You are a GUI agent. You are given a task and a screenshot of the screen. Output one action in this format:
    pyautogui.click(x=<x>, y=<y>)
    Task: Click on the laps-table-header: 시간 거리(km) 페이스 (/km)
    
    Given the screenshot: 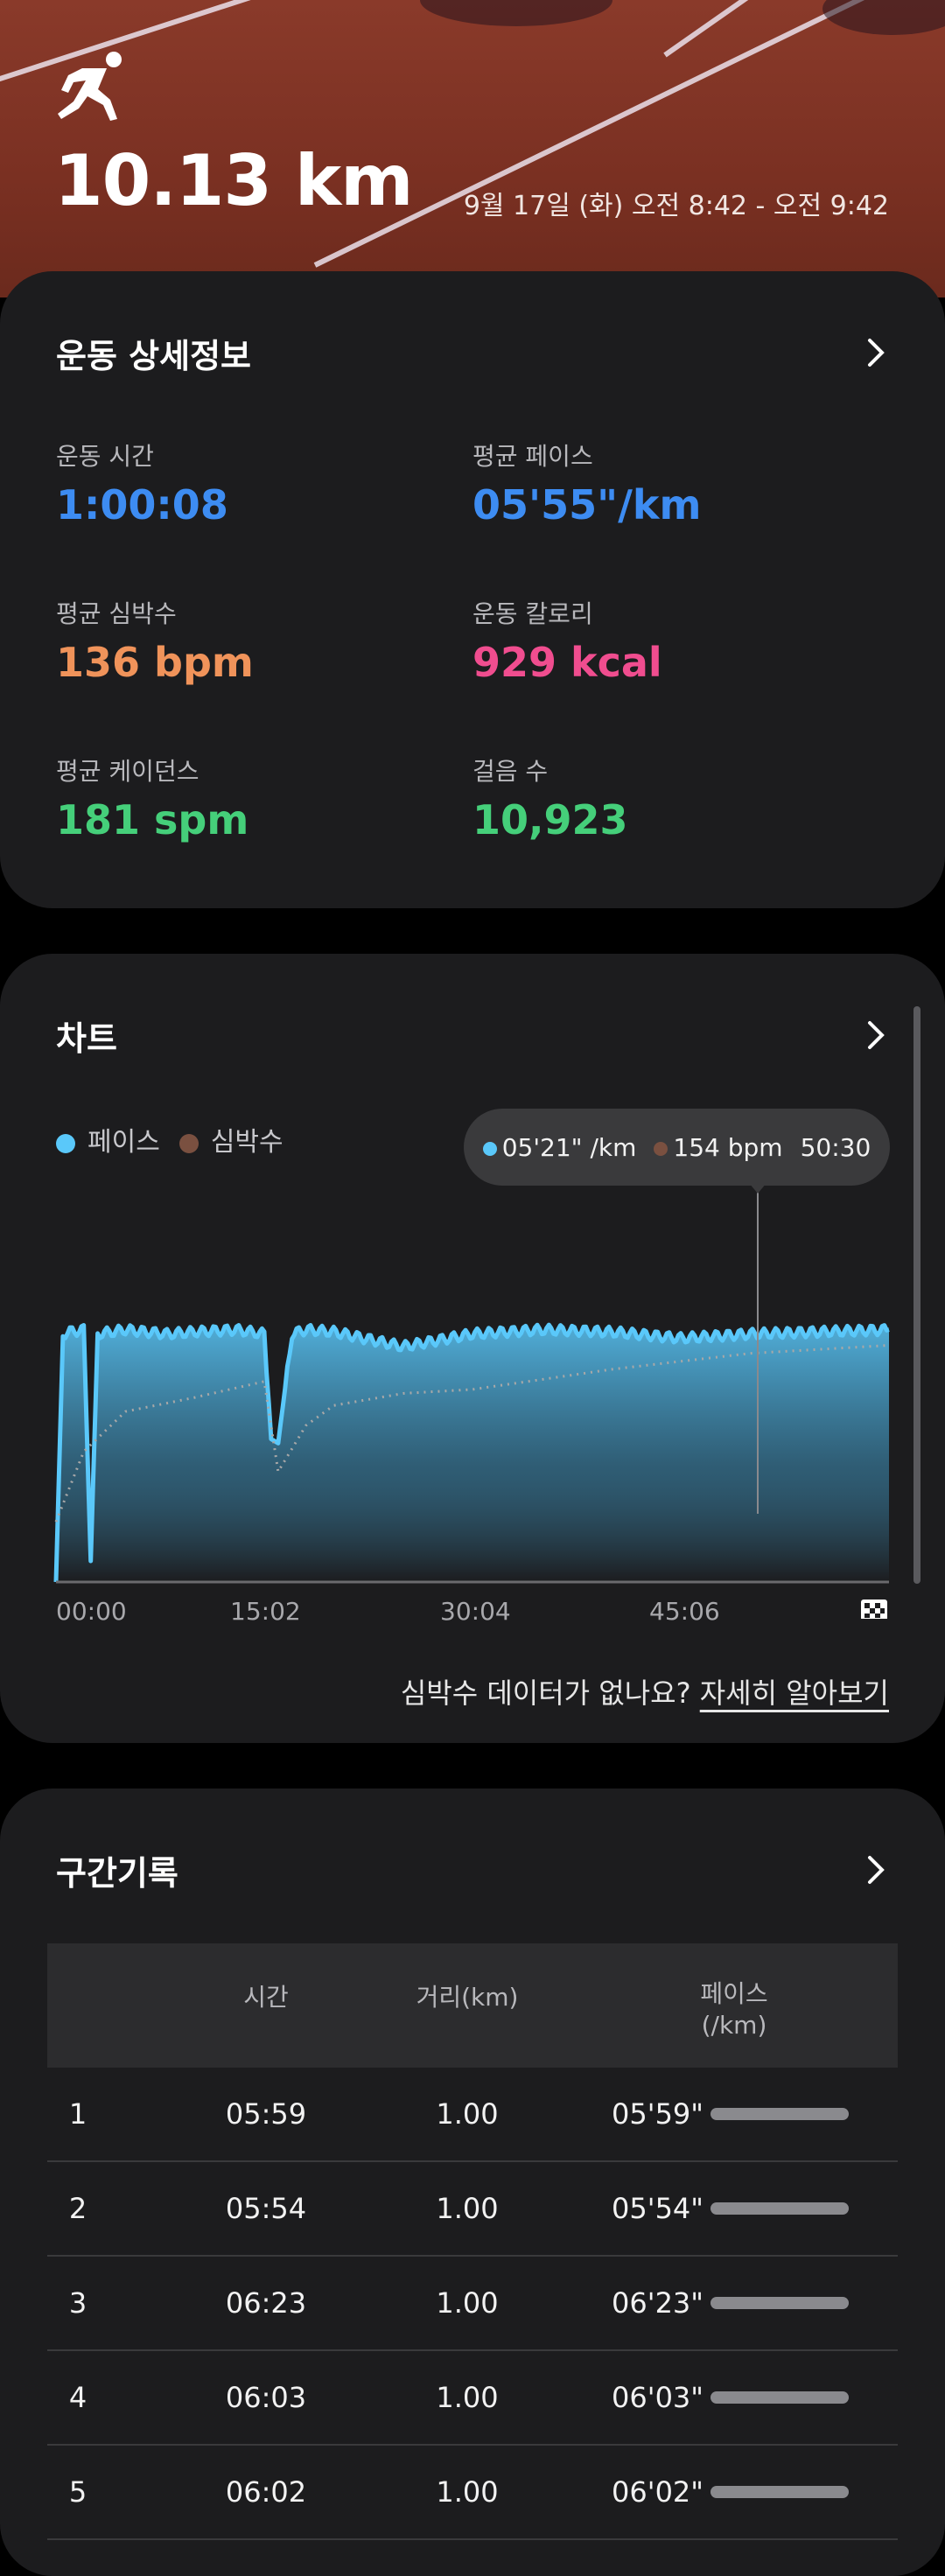 What is the action you would take?
    pyautogui.click(x=472, y=2005)
    